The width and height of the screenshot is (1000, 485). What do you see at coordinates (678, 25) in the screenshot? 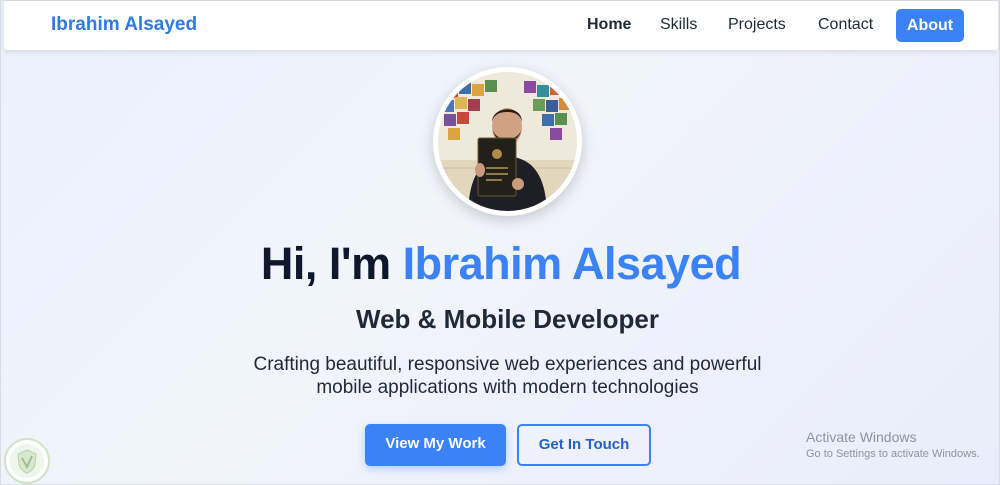
I see `nav-link-skills: Skills` at bounding box center [678, 25].